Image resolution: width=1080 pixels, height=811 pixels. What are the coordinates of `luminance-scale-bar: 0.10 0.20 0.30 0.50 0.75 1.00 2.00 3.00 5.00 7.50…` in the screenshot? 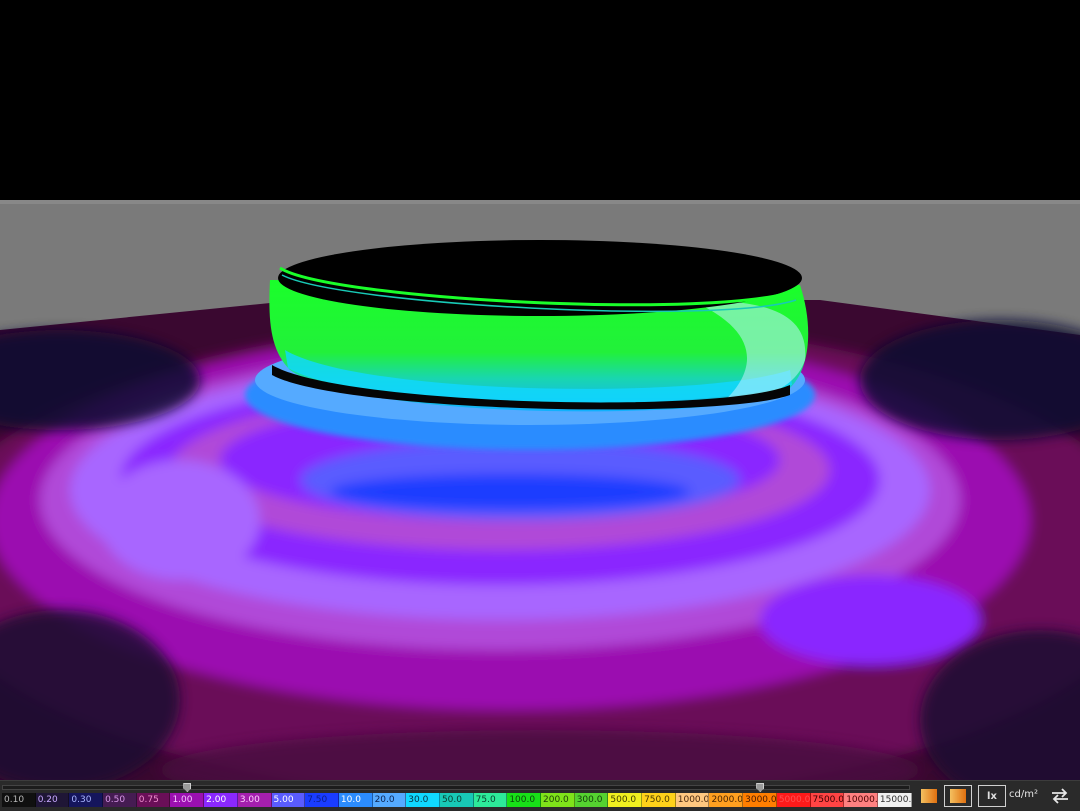 It's located at (540, 795).